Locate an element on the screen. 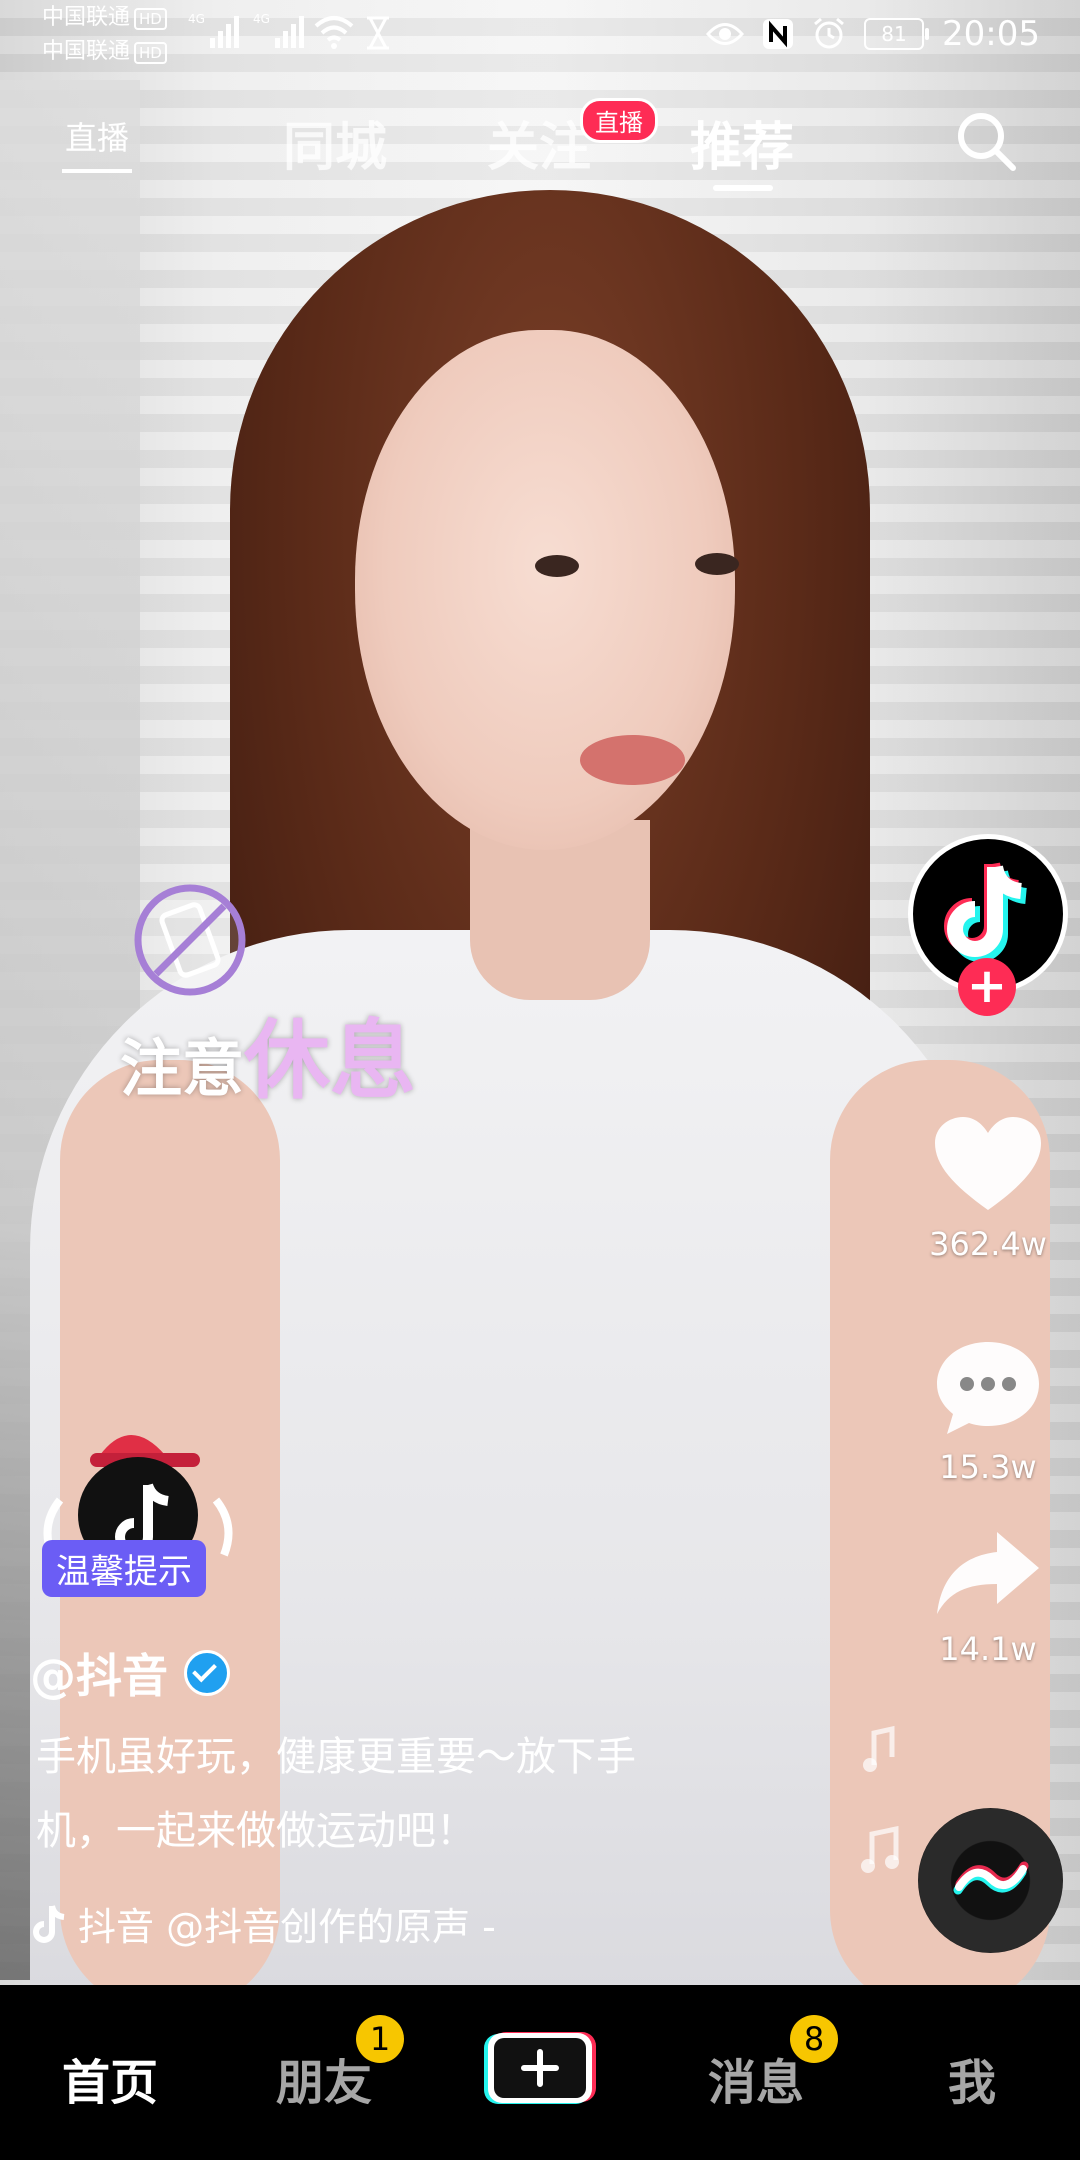 The height and width of the screenshot is (2160, 1080). status-right: 81 20:05 is located at coordinates (873, 34).